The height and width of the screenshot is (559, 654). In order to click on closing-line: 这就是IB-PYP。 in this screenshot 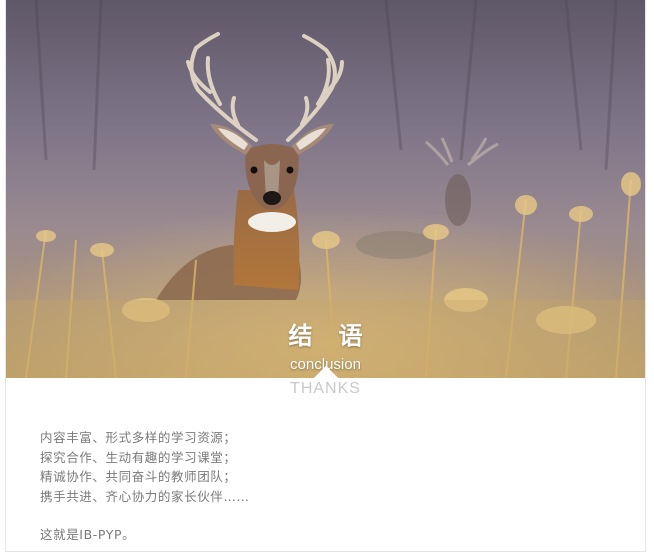, I will do `click(88, 534)`.